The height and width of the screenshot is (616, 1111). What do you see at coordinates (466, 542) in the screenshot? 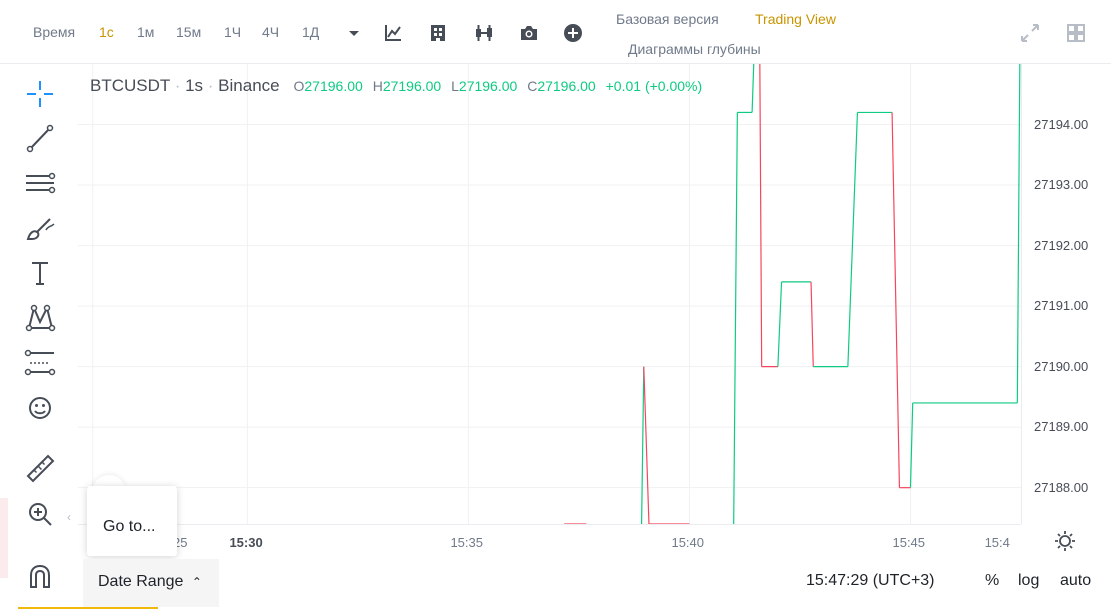
I see `time-tick-label: 15:35` at bounding box center [466, 542].